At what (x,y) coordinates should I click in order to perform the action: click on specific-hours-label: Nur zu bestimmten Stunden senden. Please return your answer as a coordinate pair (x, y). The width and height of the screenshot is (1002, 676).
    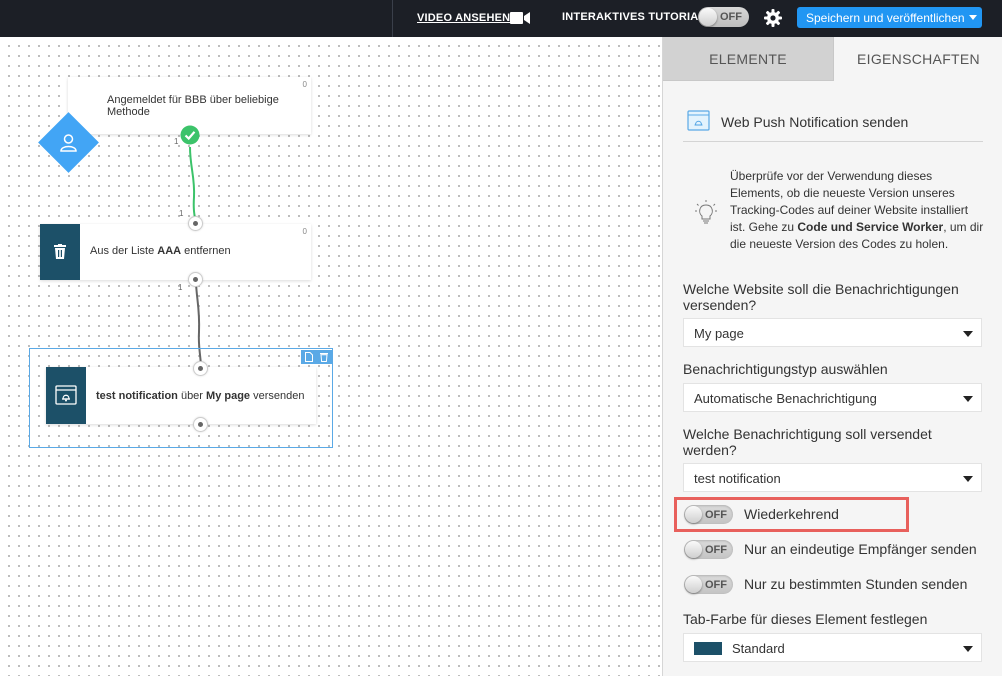
    Looking at the image, I should click on (856, 584).